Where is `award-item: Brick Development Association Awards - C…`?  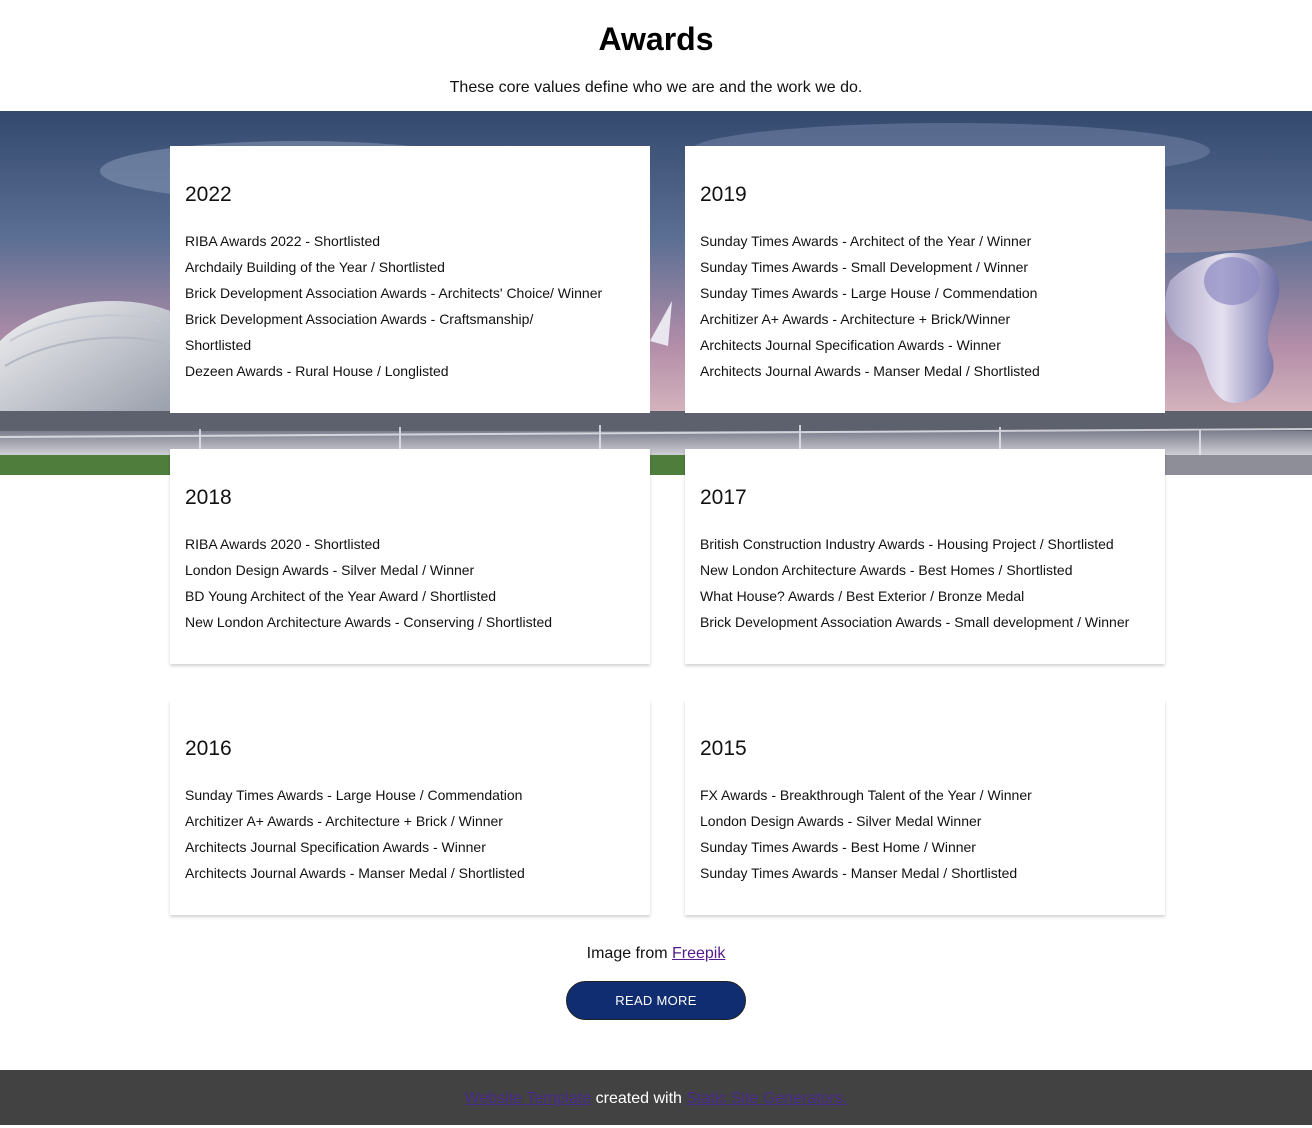
award-item: Brick Development Association Awards - C… is located at coordinates (359, 319).